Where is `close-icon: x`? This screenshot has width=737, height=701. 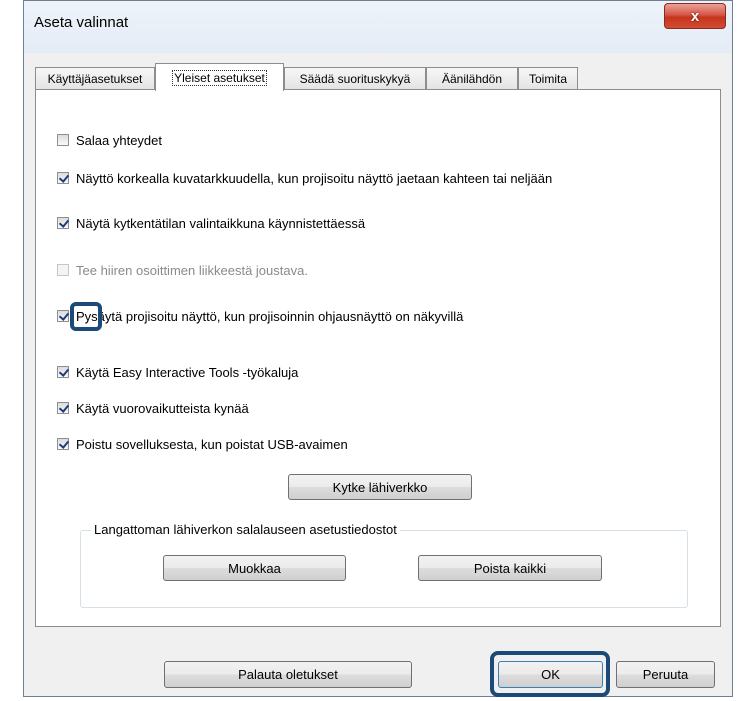
close-icon: x is located at coordinates (695, 16).